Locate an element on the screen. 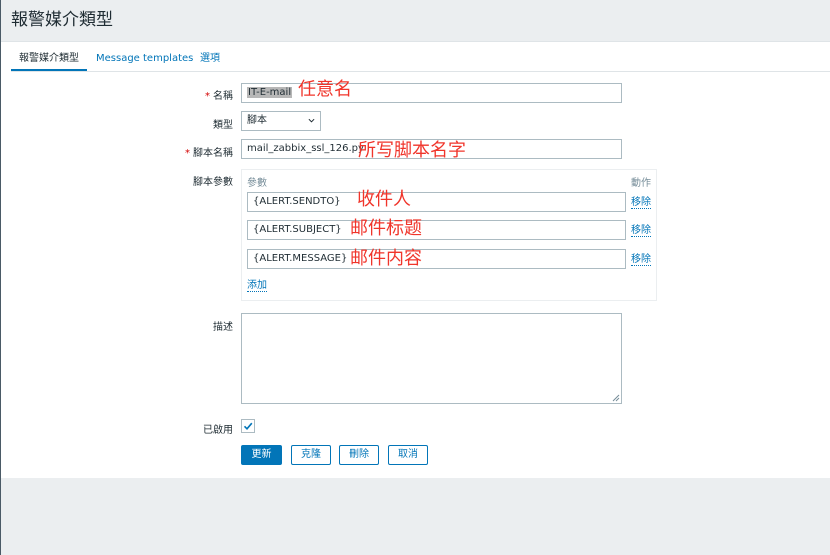  enabled-label: 已啟用 is located at coordinates (218, 430).